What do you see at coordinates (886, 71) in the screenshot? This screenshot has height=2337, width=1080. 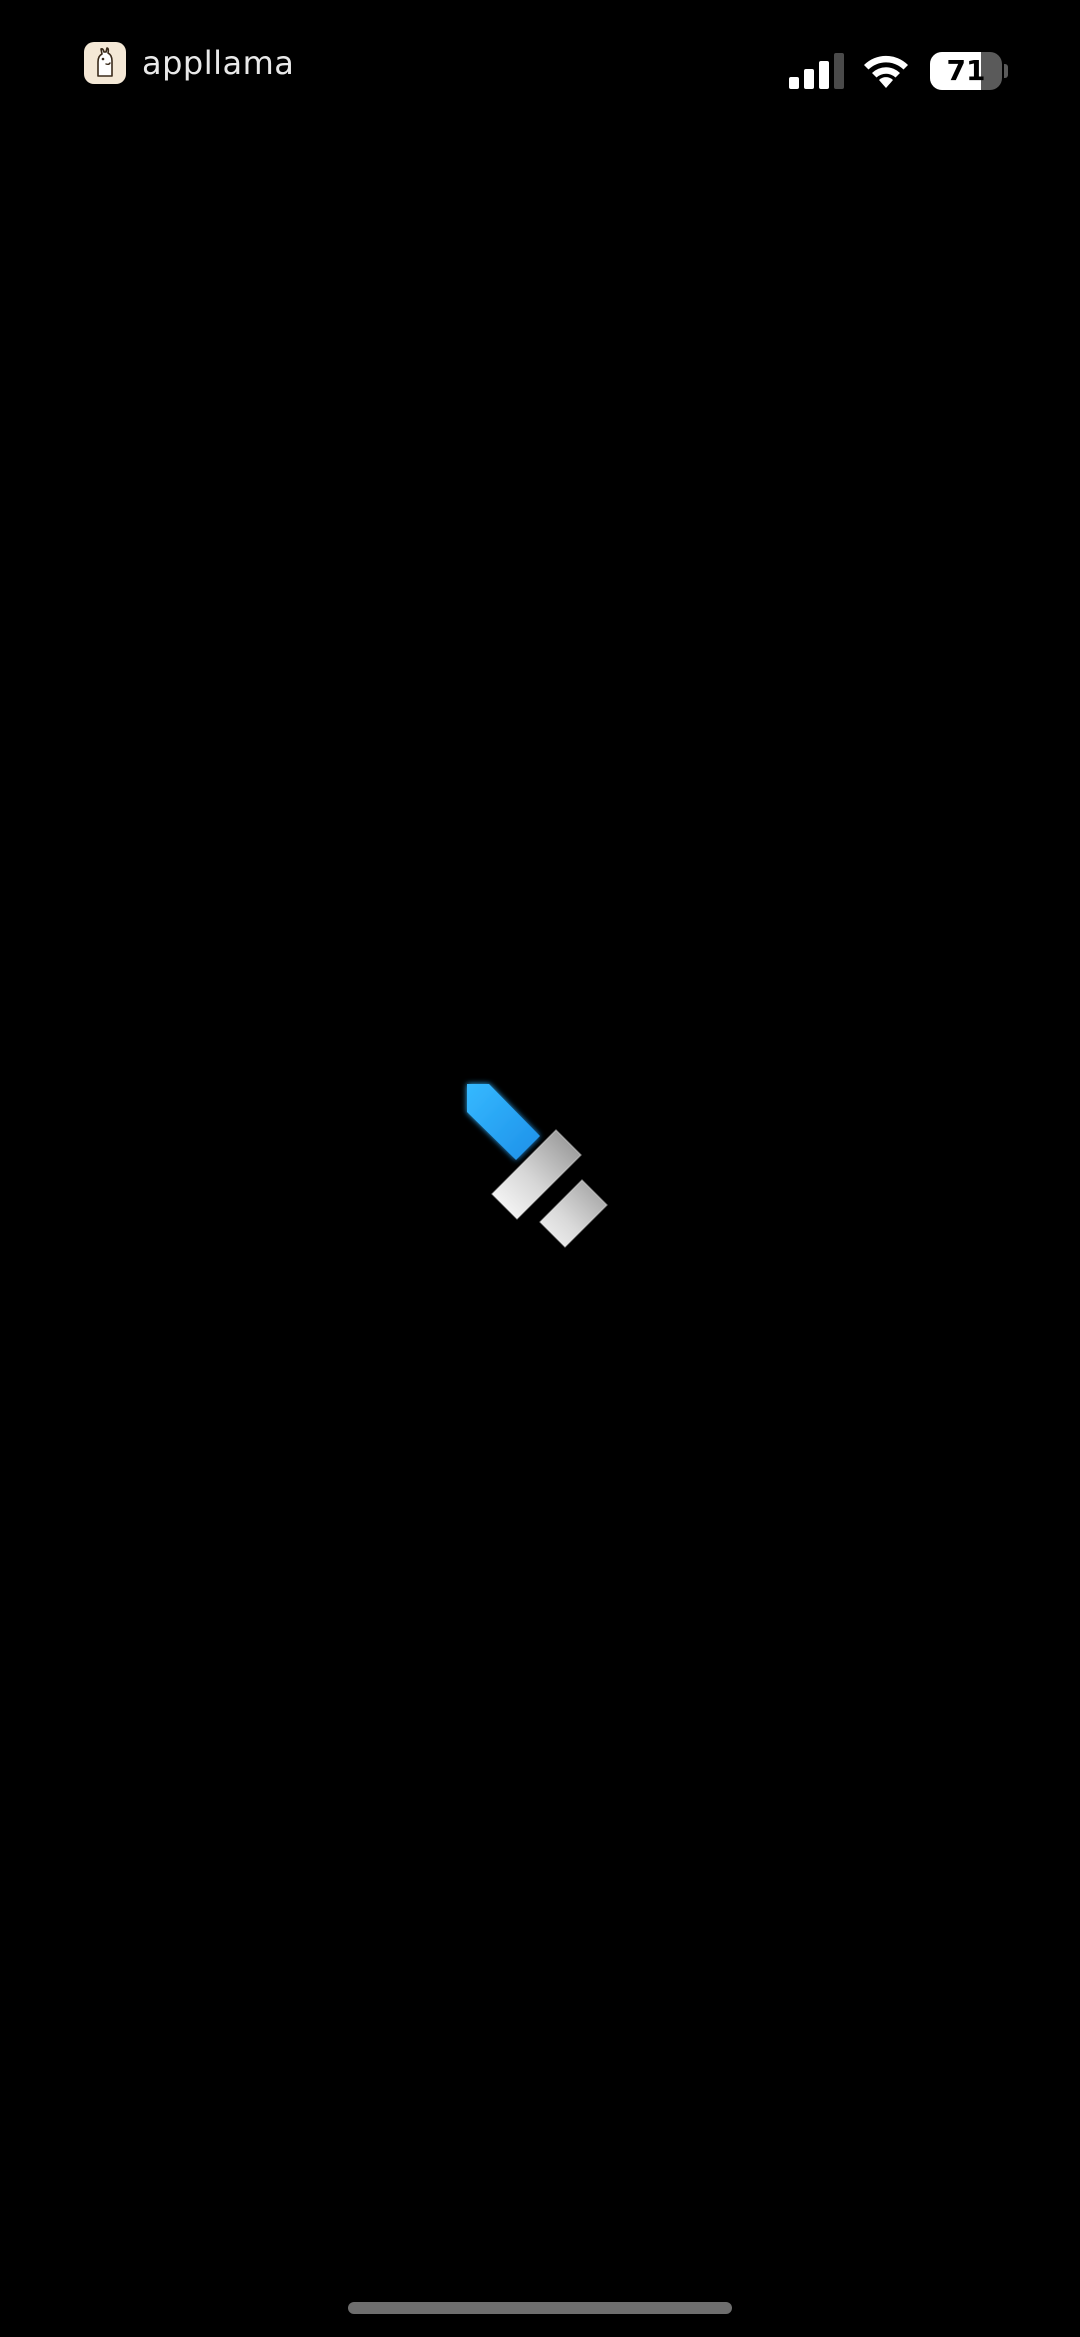 I see `wifi-icon` at bounding box center [886, 71].